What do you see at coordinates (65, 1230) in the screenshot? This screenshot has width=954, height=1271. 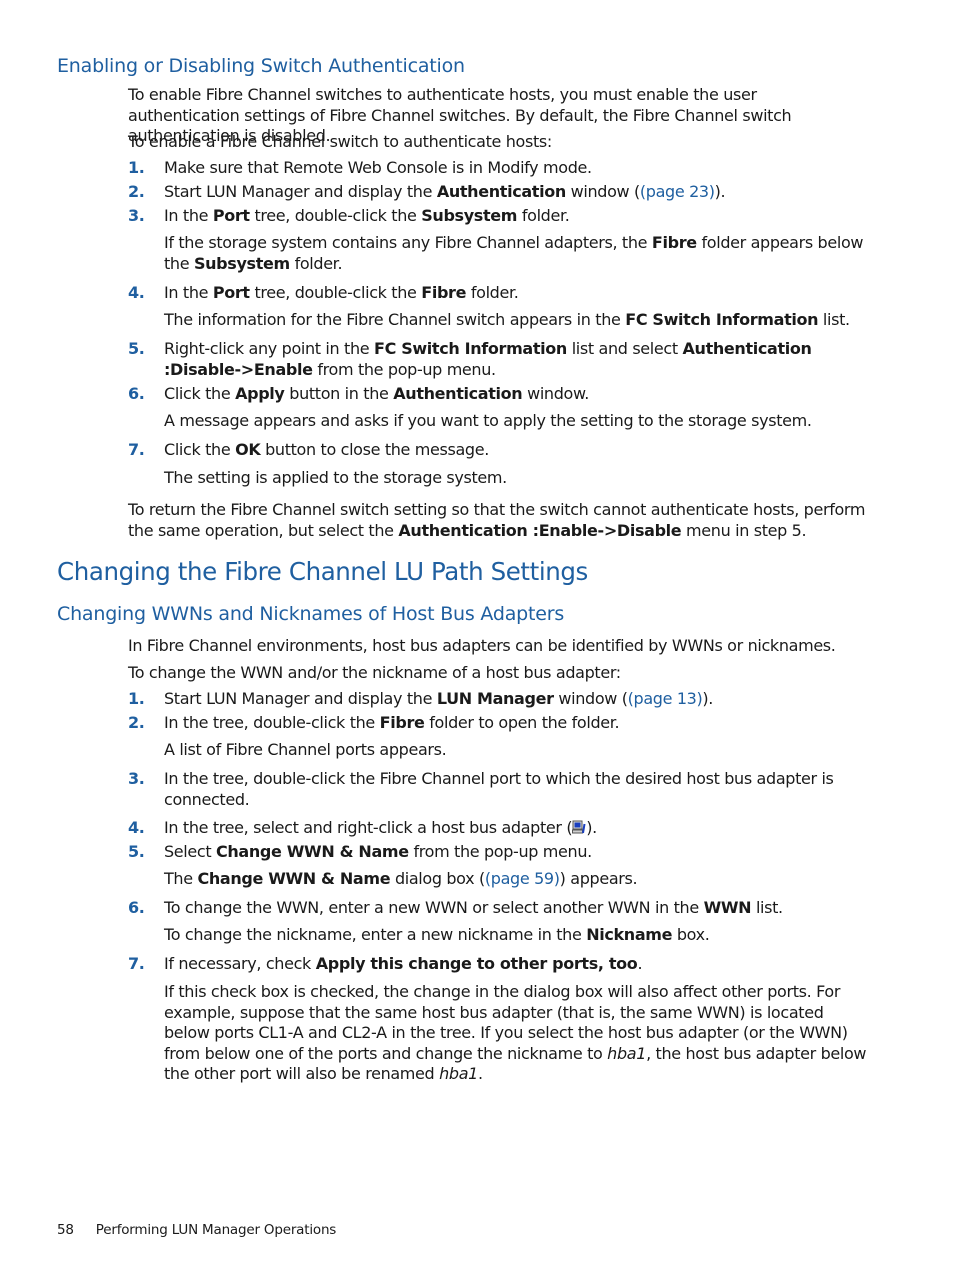 I see `page-number: 58` at bounding box center [65, 1230].